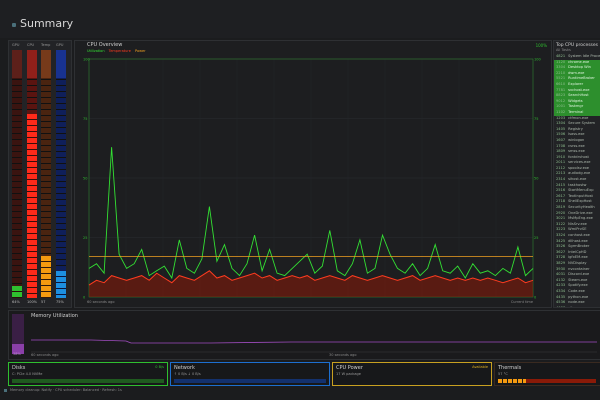  What do you see at coordinates (561, 306) in the screenshot?
I see `process-pid: 4637` at bounding box center [561, 306].